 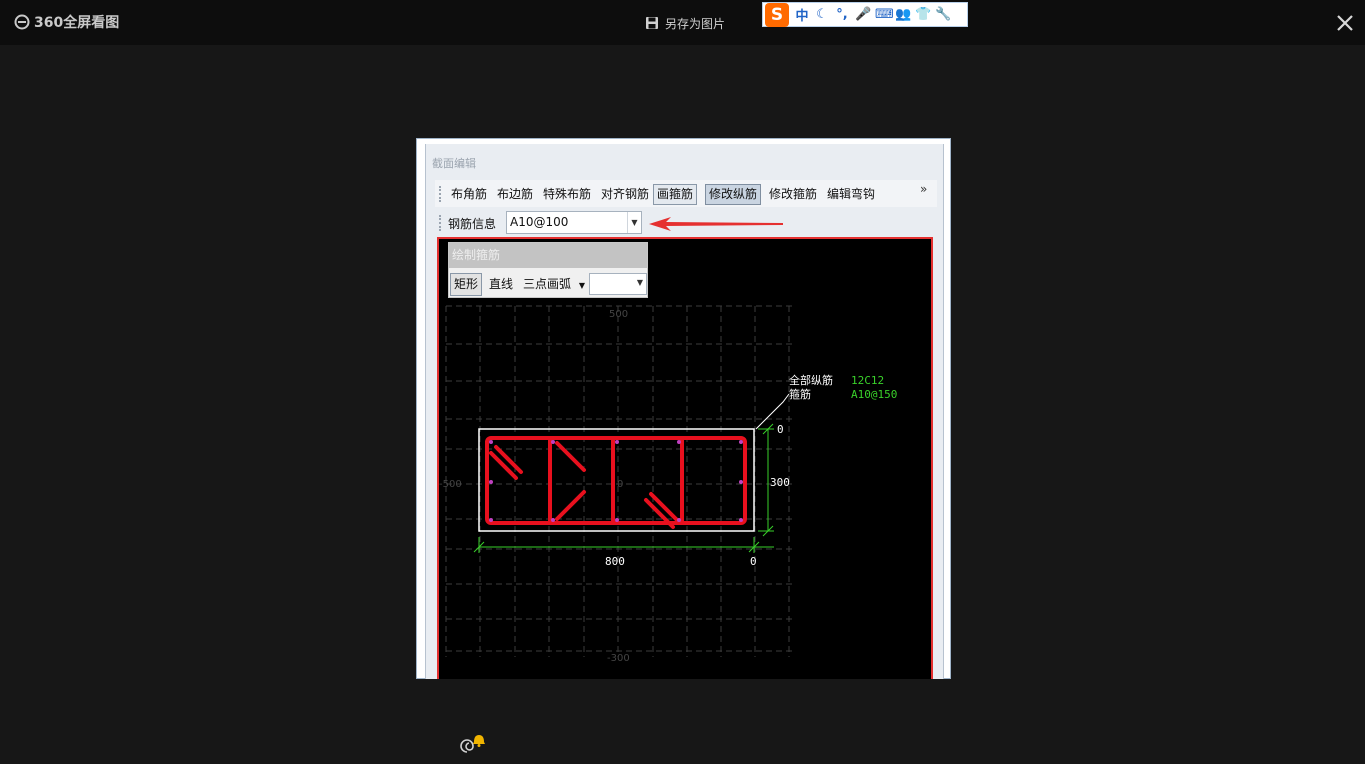 What do you see at coordinates (618, 284) in the screenshot?
I see `draw-option-combo: ▼` at bounding box center [618, 284].